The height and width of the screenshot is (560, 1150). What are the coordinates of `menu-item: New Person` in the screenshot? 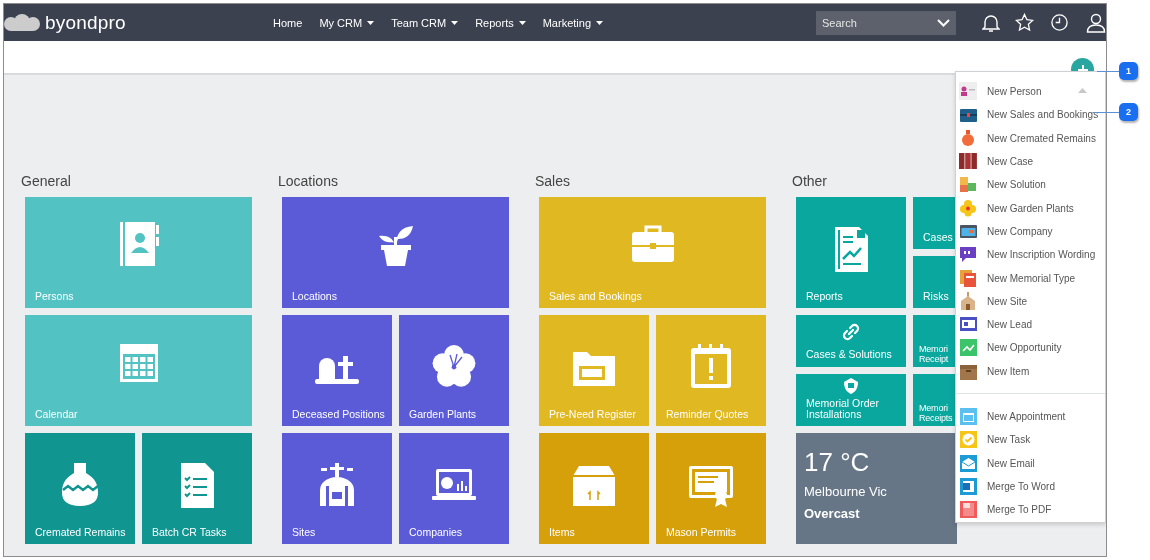 It's located at (1030, 92).